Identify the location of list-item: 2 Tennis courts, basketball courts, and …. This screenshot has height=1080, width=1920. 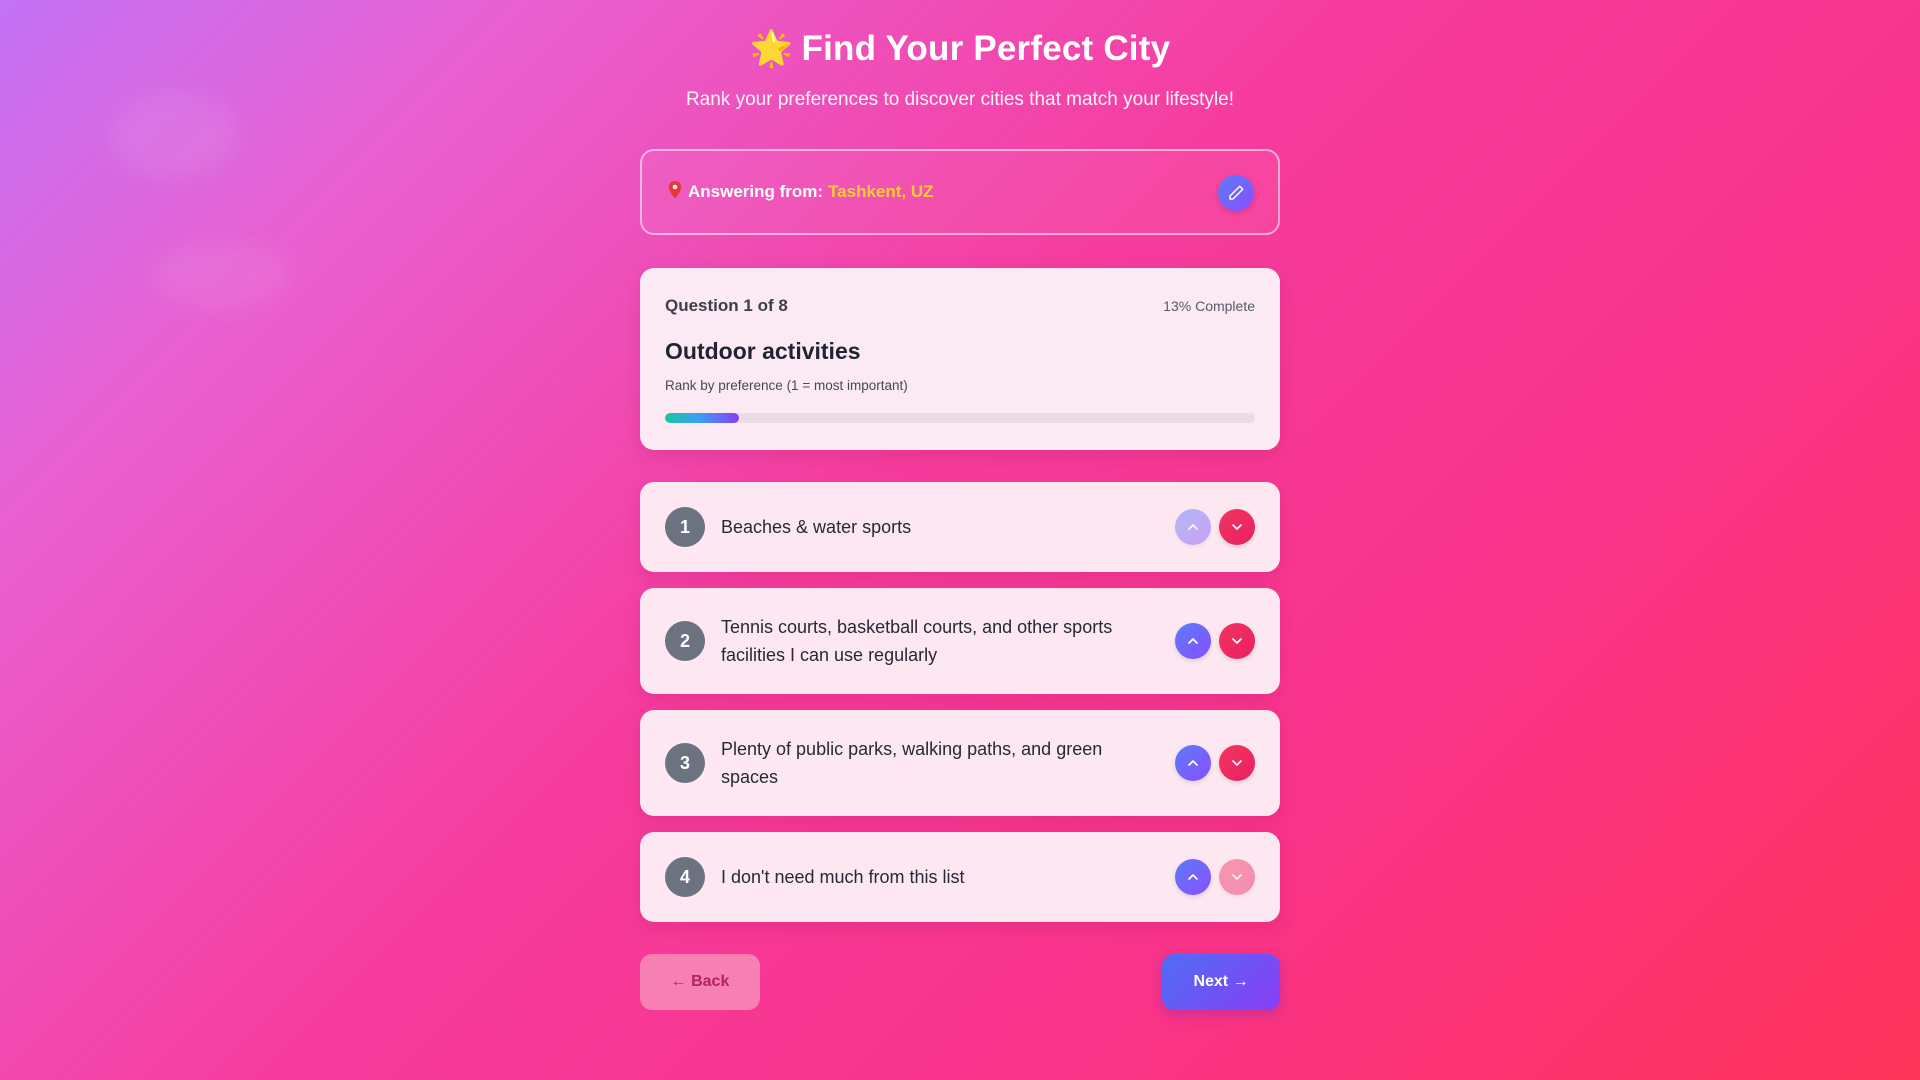
(960, 641).